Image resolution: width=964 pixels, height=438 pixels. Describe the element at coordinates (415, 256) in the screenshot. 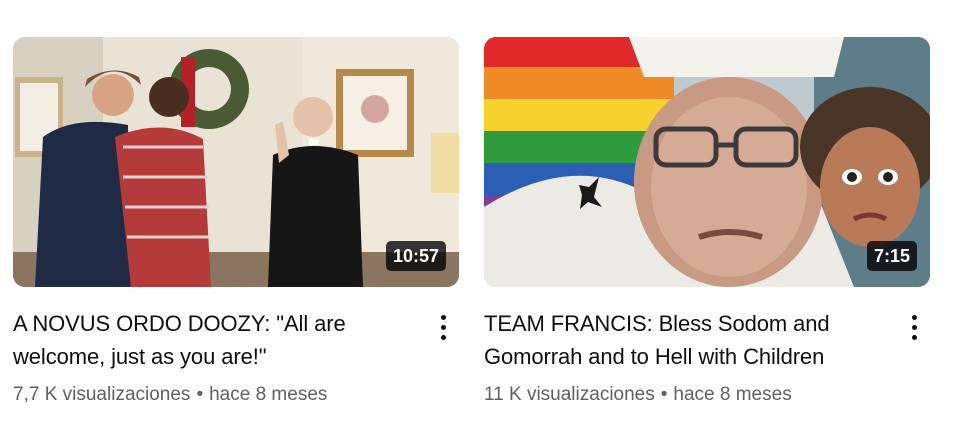

I see `video-duration-badge: 10:57` at that location.